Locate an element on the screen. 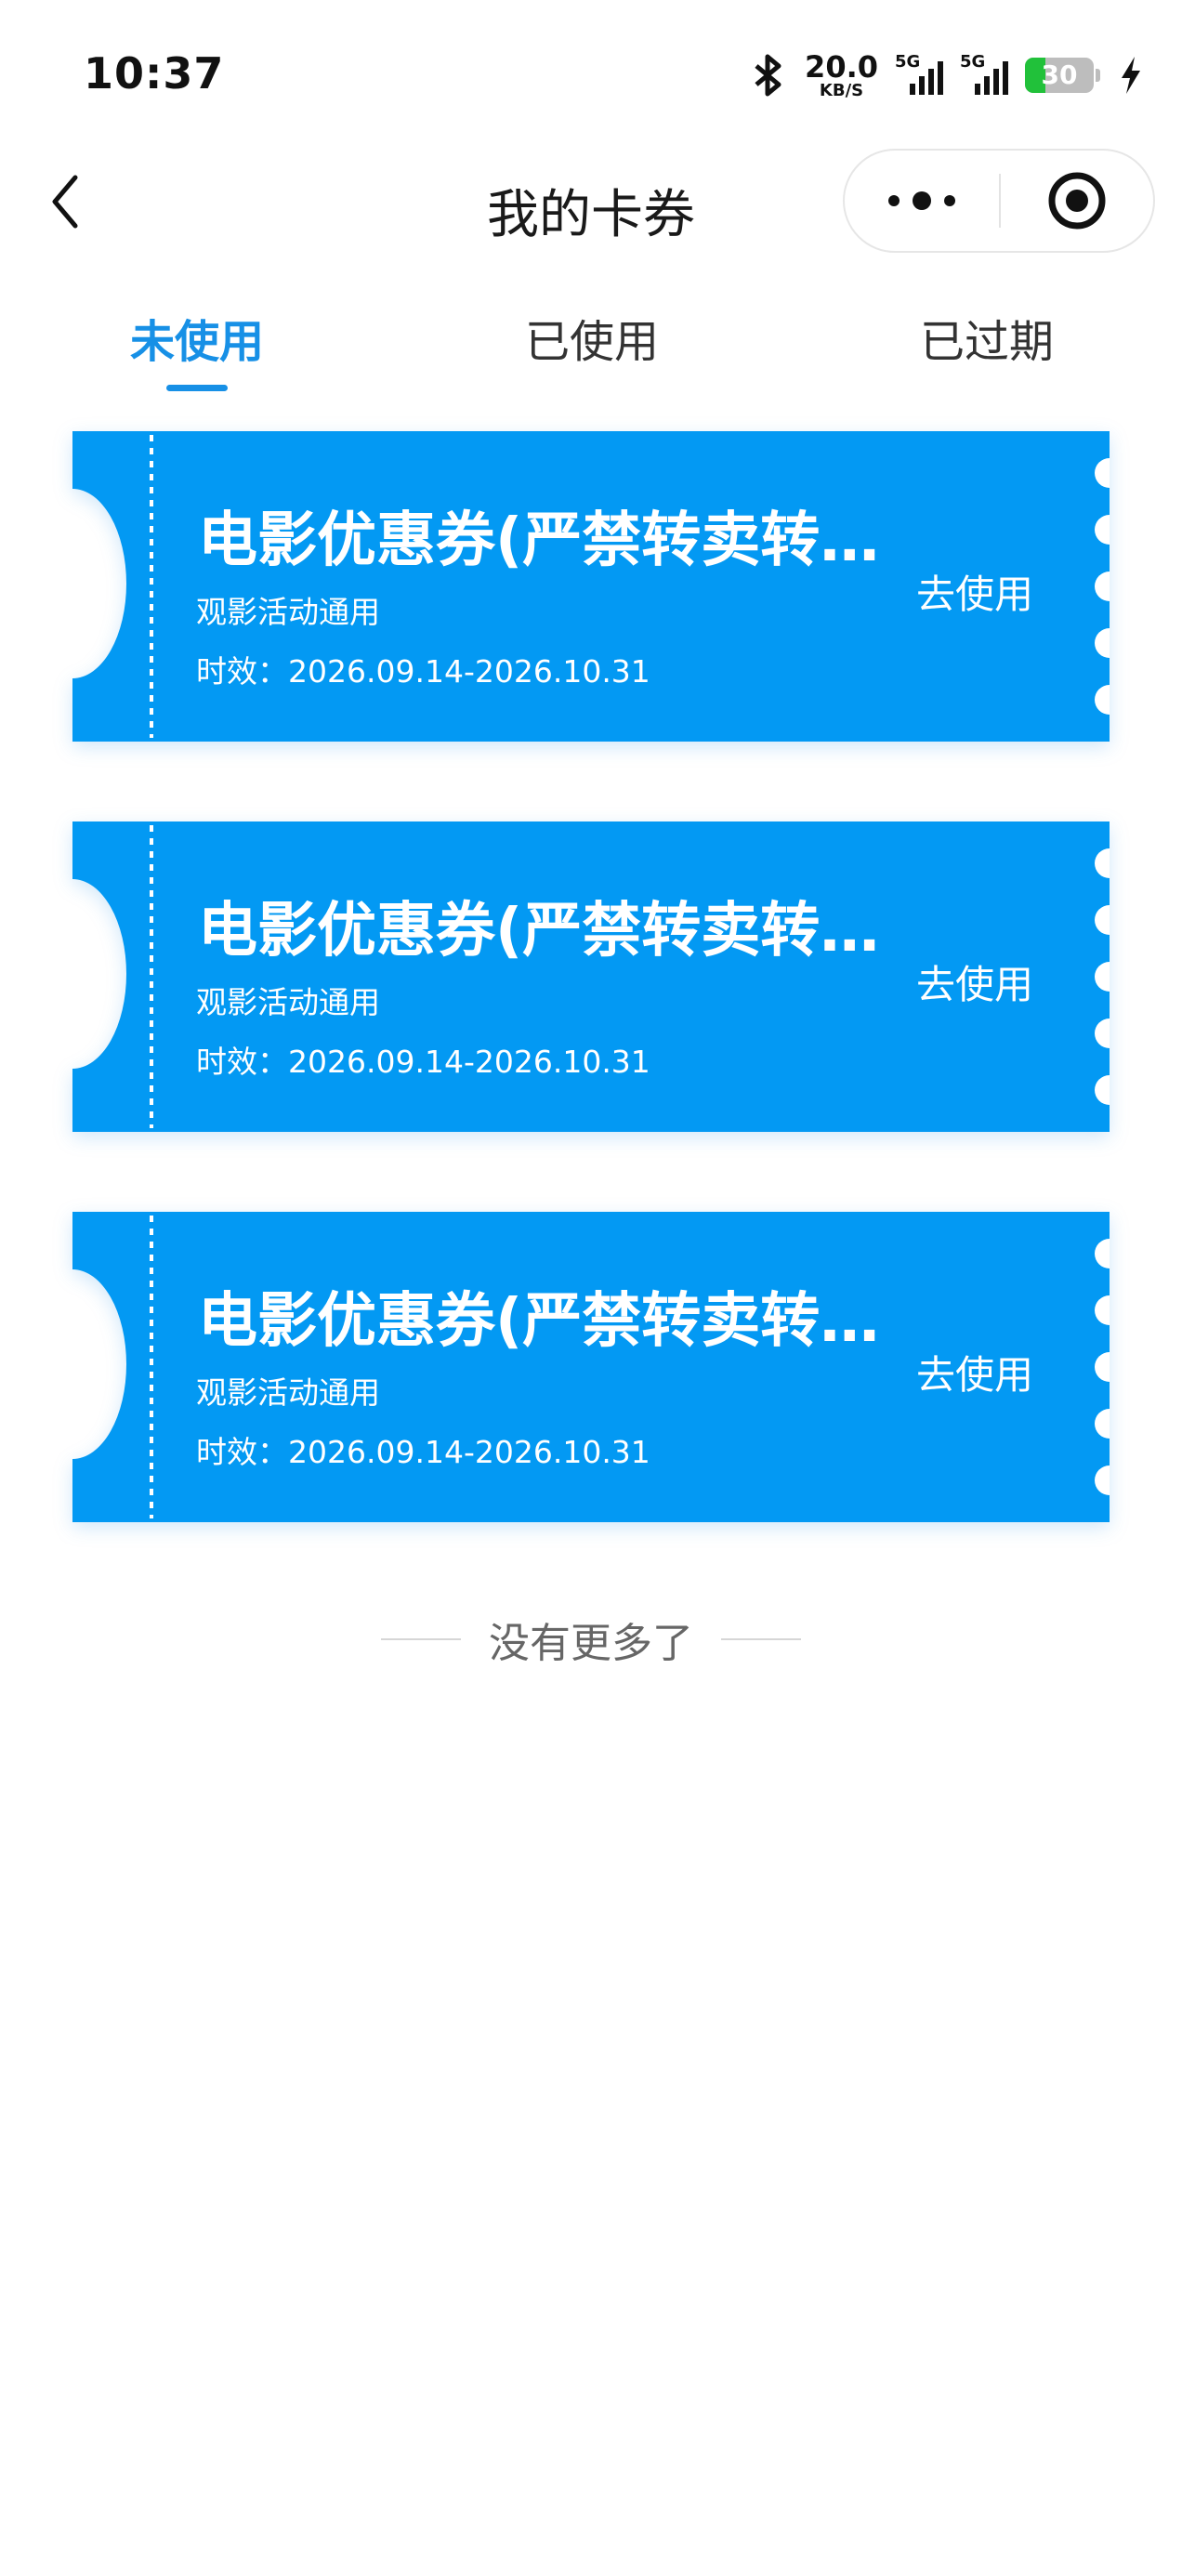  title-bar: 我的卡券 is located at coordinates (591, 204).